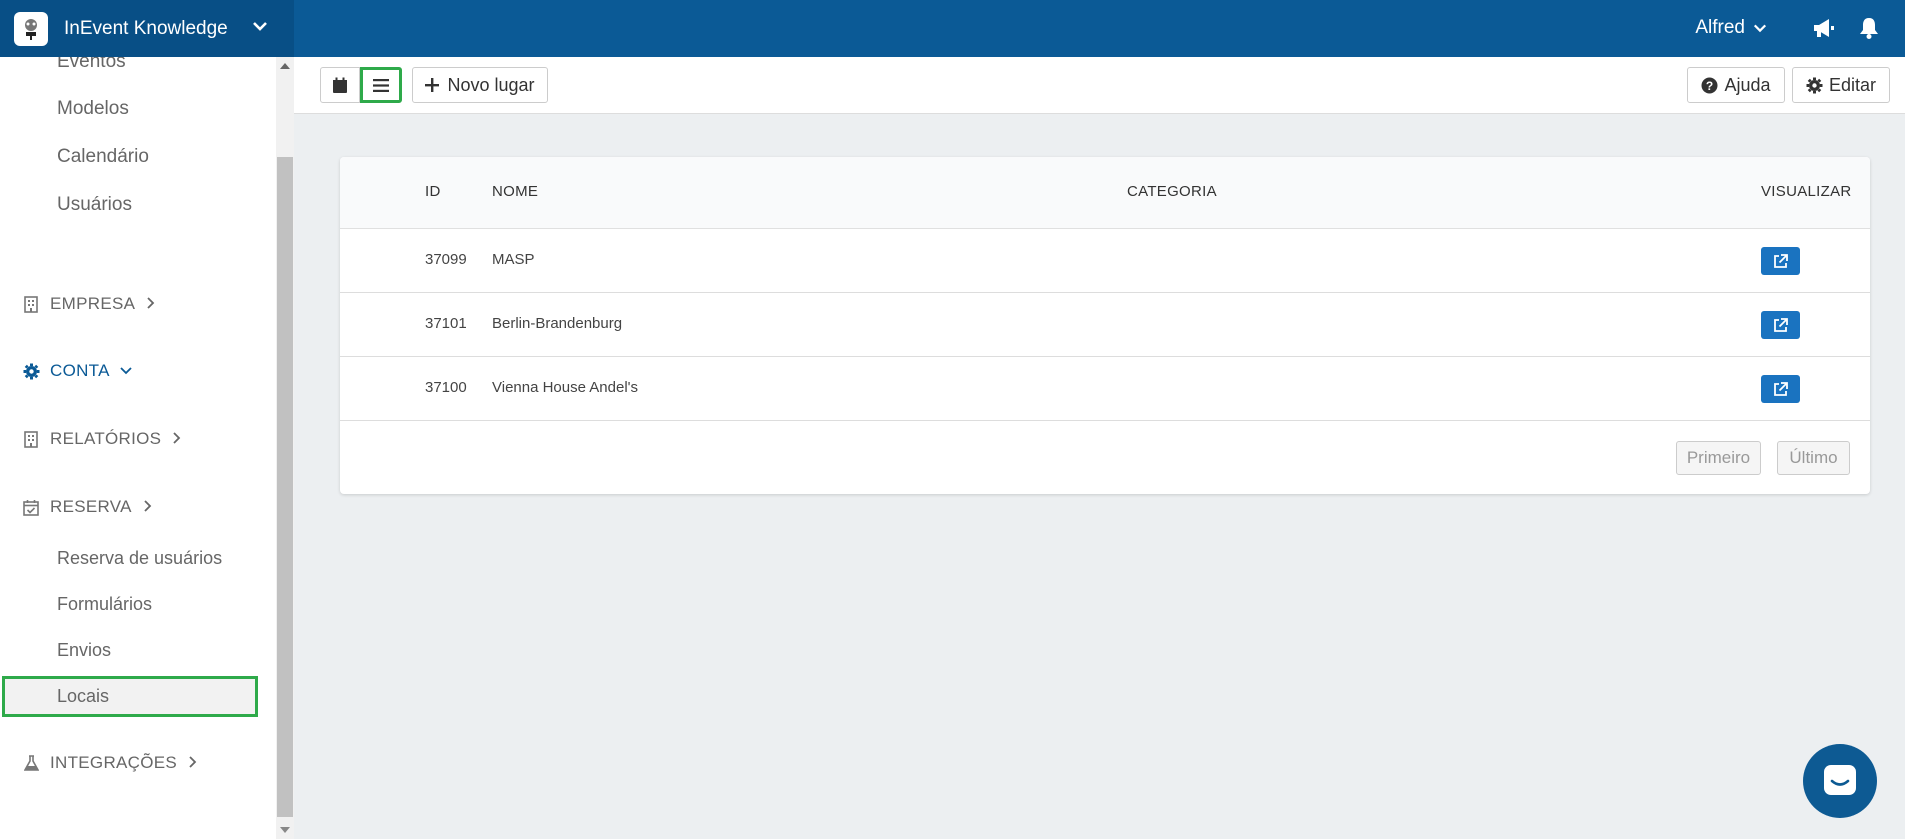 This screenshot has height=839, width=1905. What do you see at coordinates (1747, 84) in the screenshot?
I see `help-label: Ajuda` at bounding box center [1747, 84].